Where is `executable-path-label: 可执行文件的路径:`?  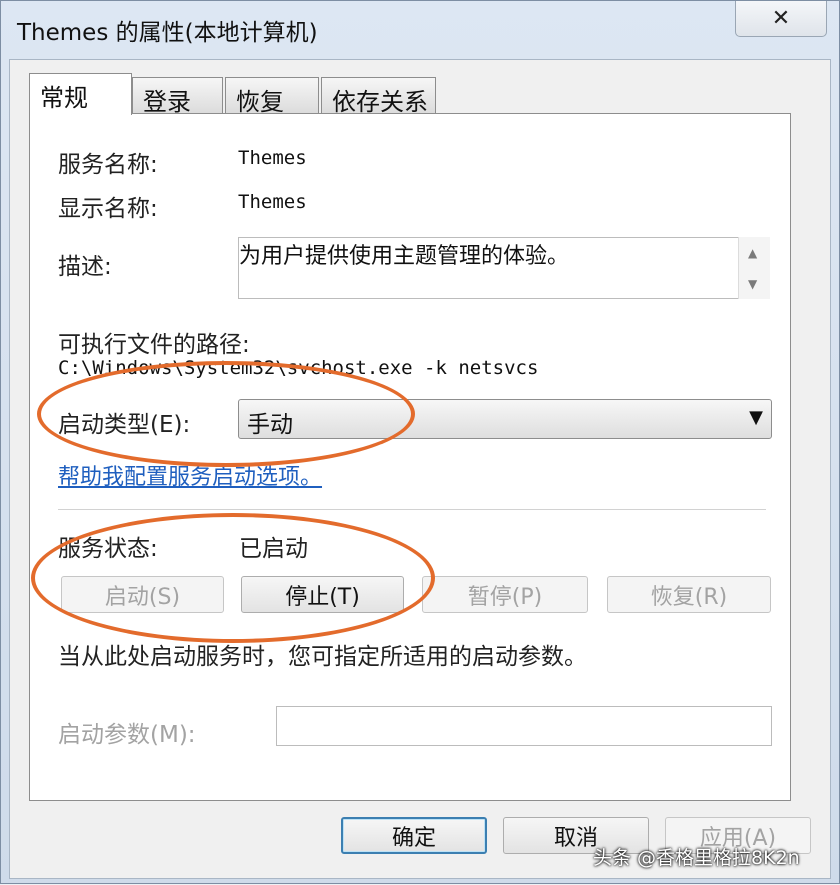
executable-path-label: 可执行文件的路径: is located at coordinates (154, 345).